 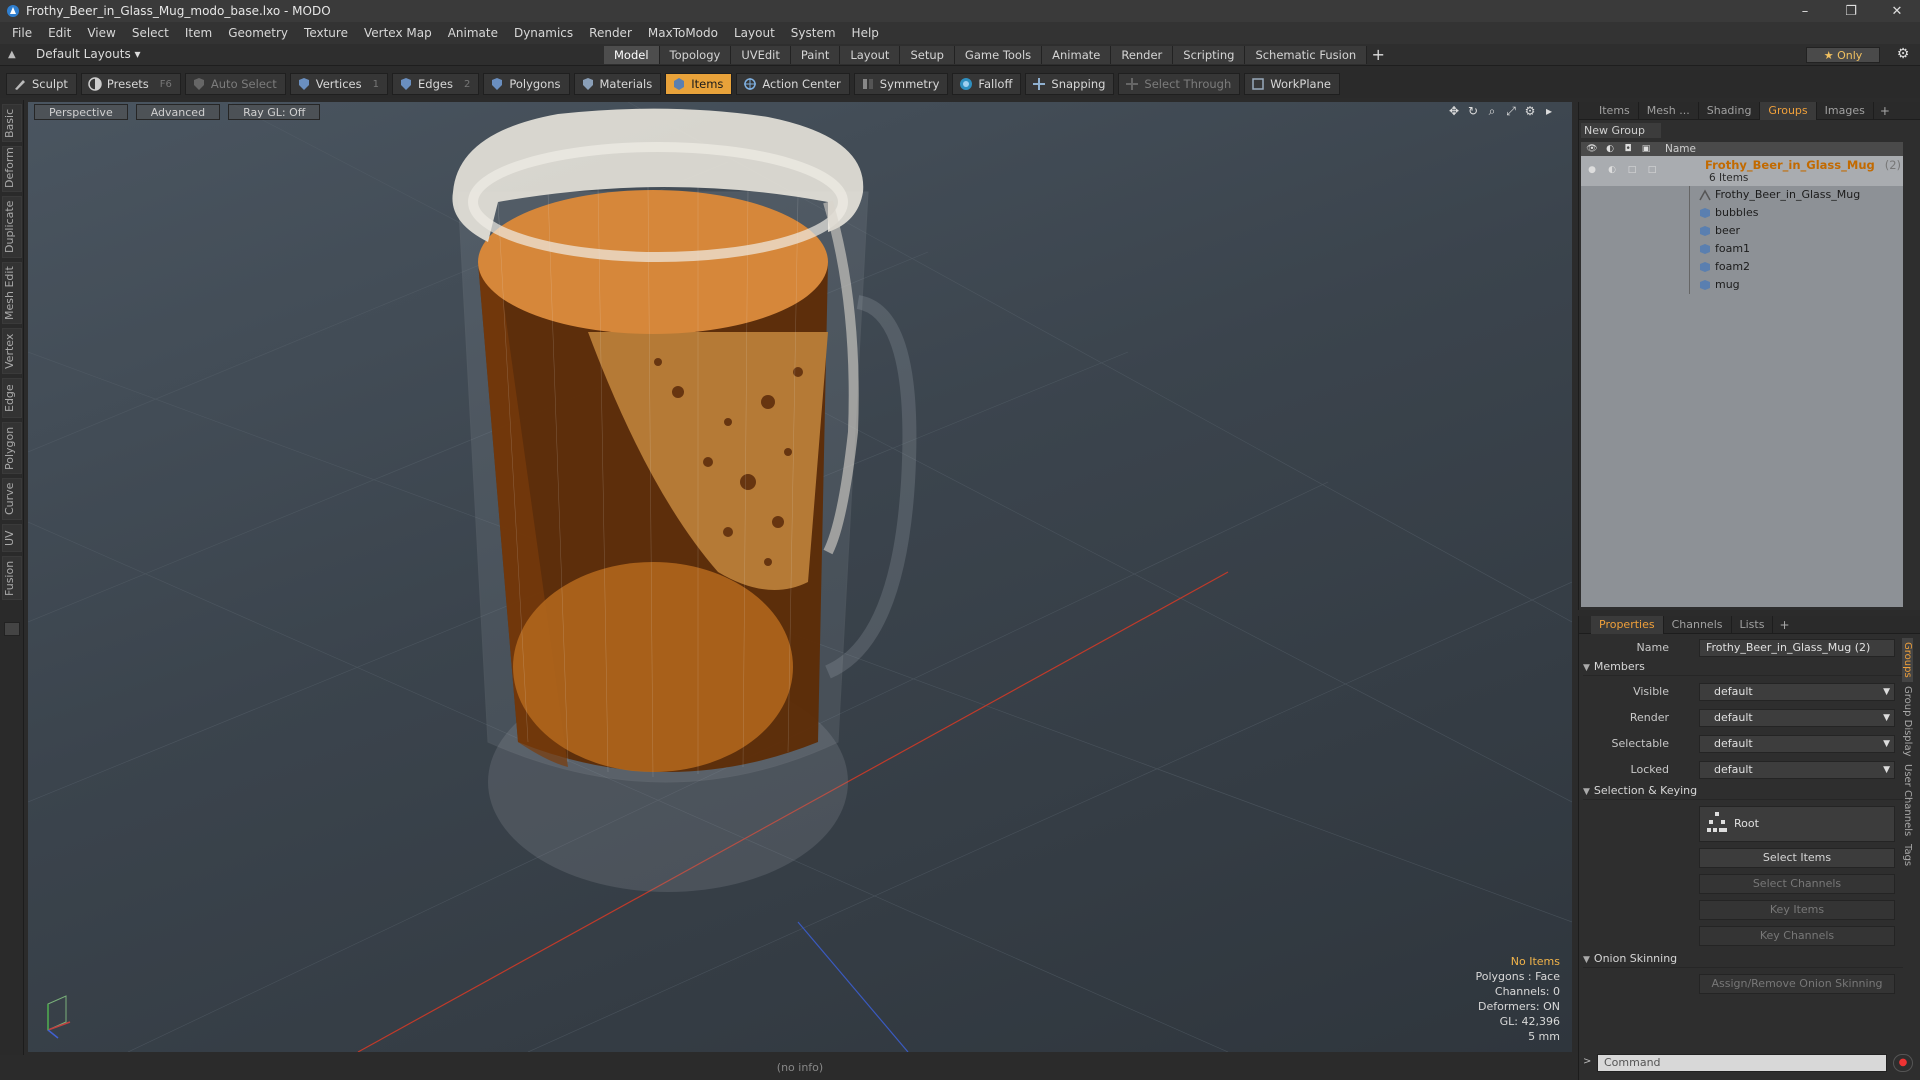 I want to click on presets-button: Presets F6, so click(x=130, y=84).